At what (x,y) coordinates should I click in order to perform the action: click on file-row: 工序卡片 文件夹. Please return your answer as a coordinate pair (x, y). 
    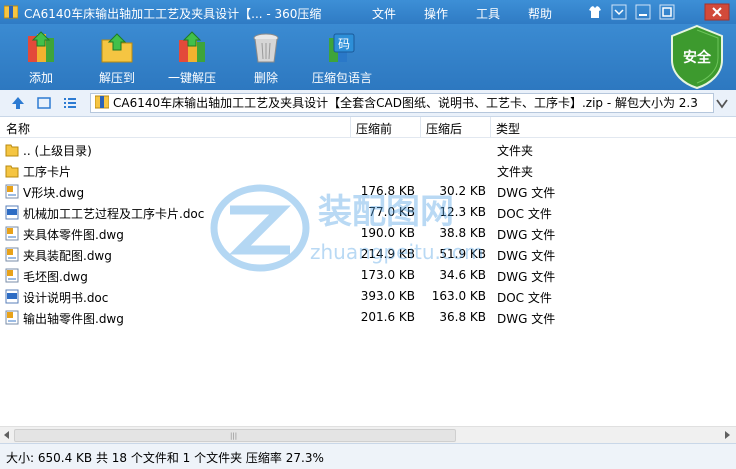
    Looking at the image, I should click on (368, 170).